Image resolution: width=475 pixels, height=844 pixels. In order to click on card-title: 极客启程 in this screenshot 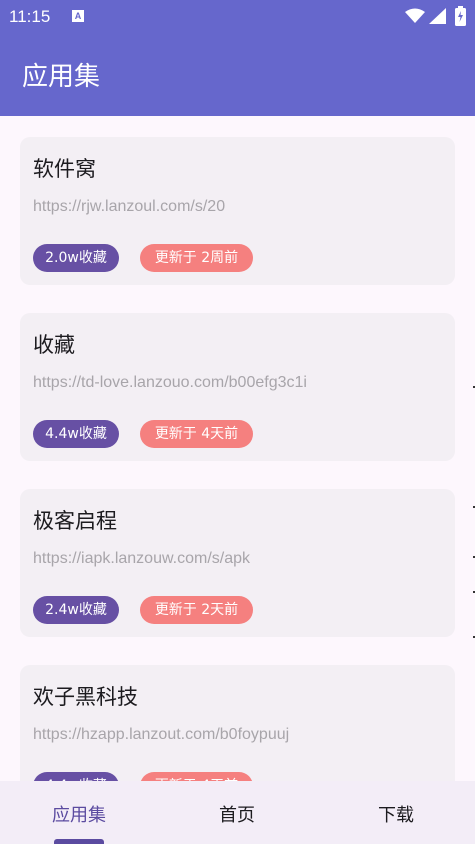, I will do `click(75, 521)`.